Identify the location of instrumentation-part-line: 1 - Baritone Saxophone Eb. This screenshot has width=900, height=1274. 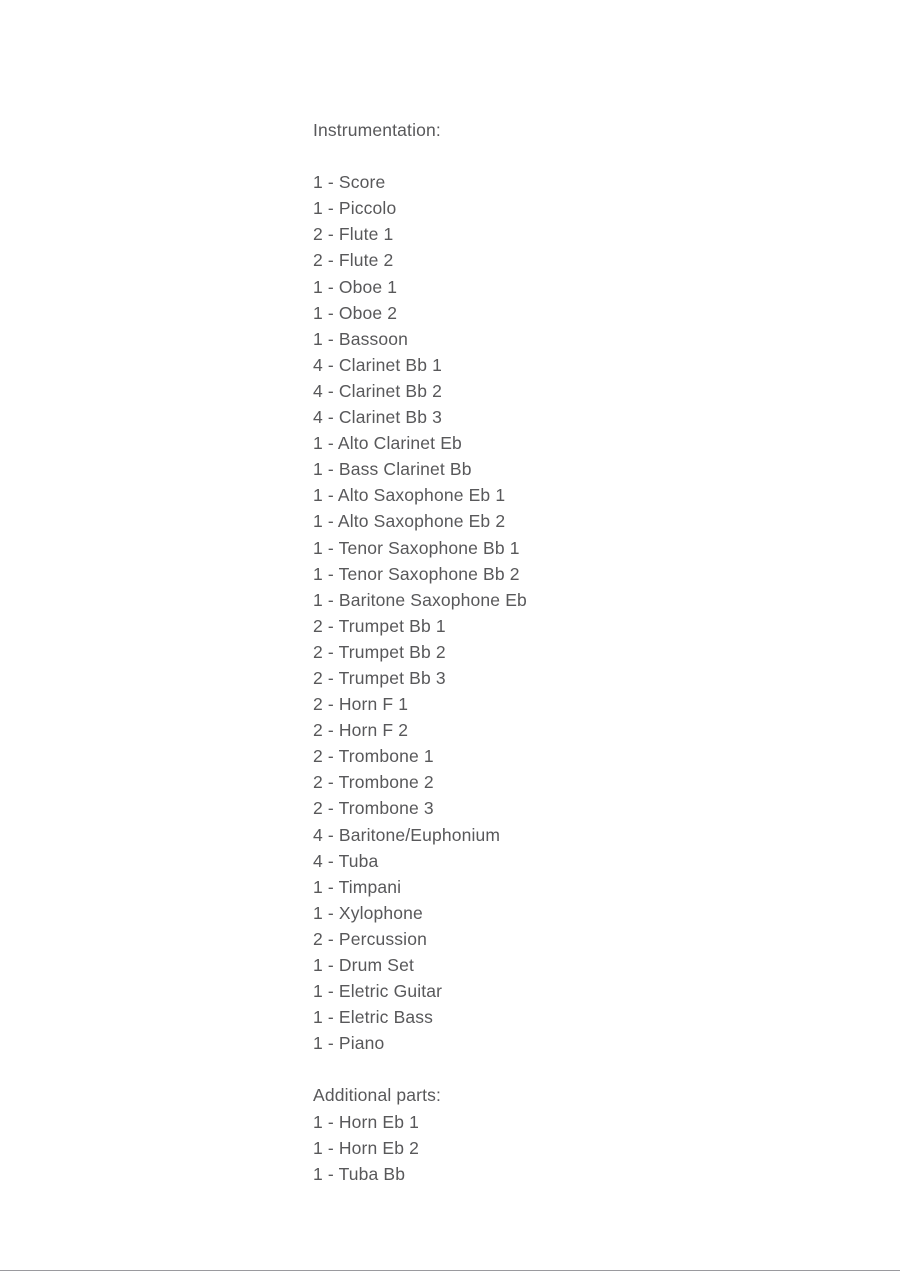
(420, 599).